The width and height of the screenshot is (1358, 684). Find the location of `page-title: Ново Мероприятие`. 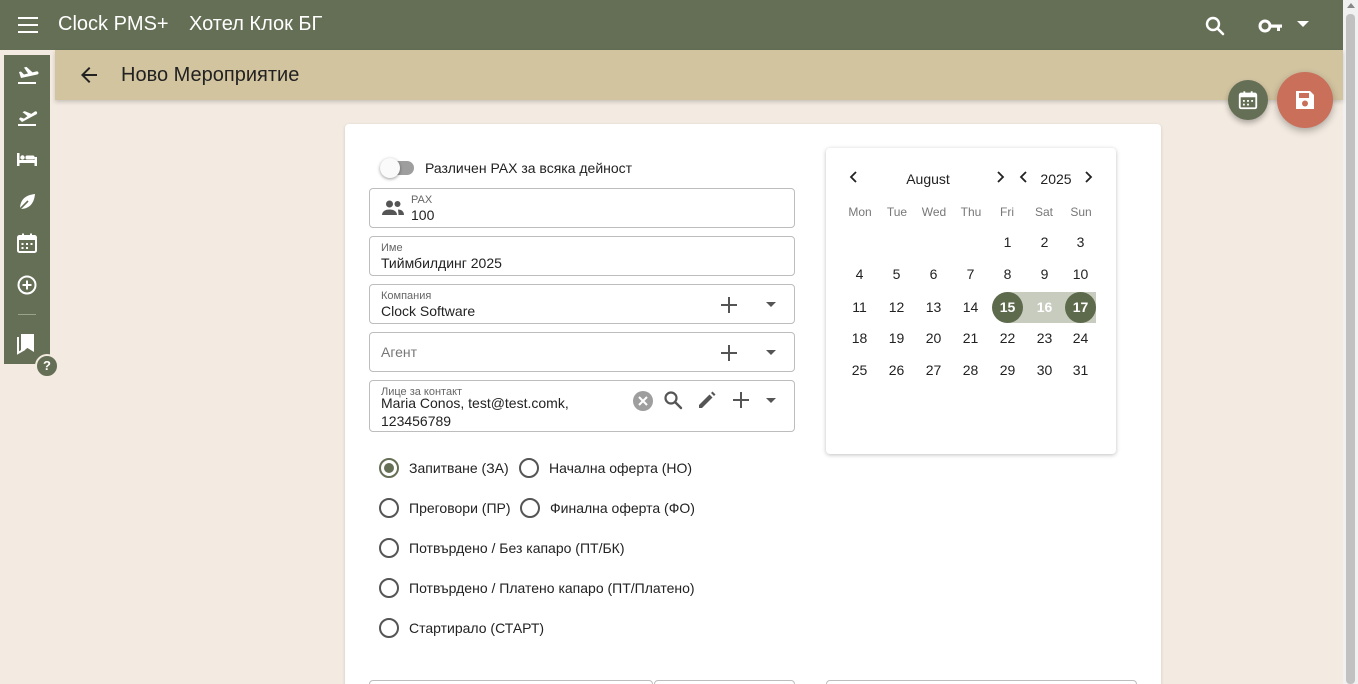

page-title: Ново Мероприятие is located at coordinates (210, 75).